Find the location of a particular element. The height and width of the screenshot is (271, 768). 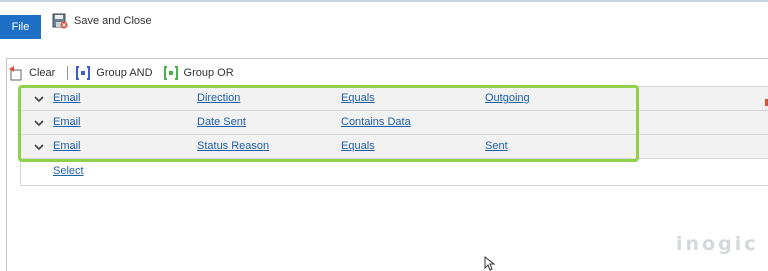

watermark-logo: inogic is located at coordinates (717, 244).